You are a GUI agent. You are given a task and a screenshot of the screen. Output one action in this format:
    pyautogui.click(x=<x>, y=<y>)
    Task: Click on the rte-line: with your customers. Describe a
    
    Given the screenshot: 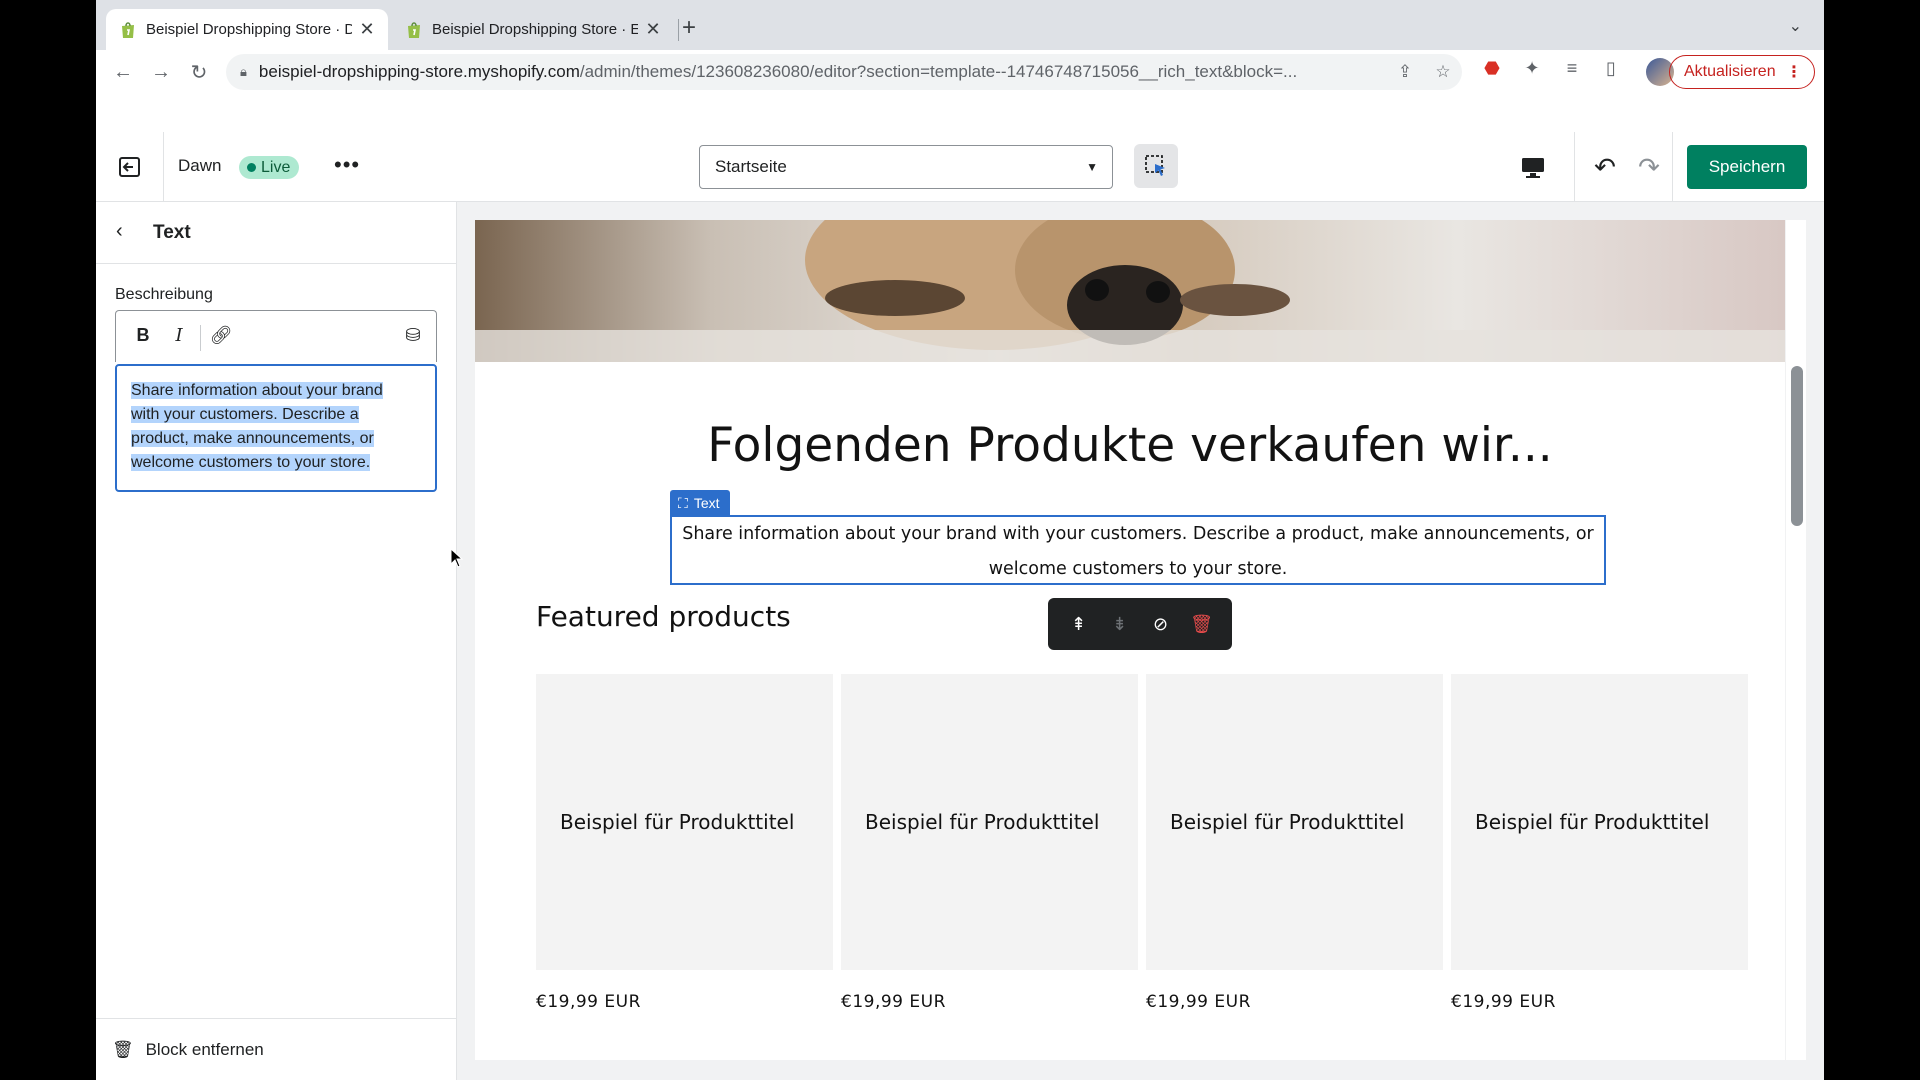 What is the action you would take?
    pyautogui.click(x=245, y=414)
    